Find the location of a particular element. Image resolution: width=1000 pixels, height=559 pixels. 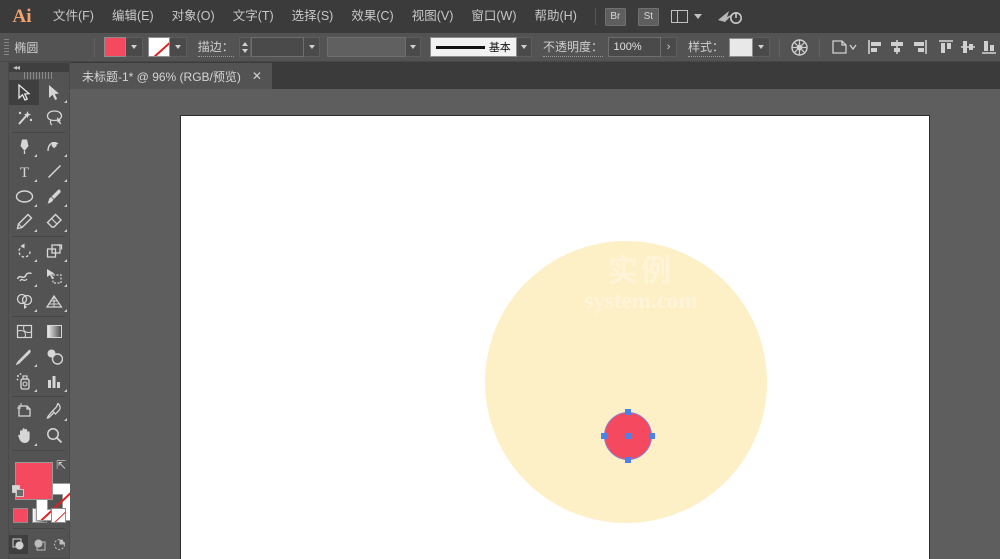

selected-ellipse-shape is located at coordinates (628, 436).